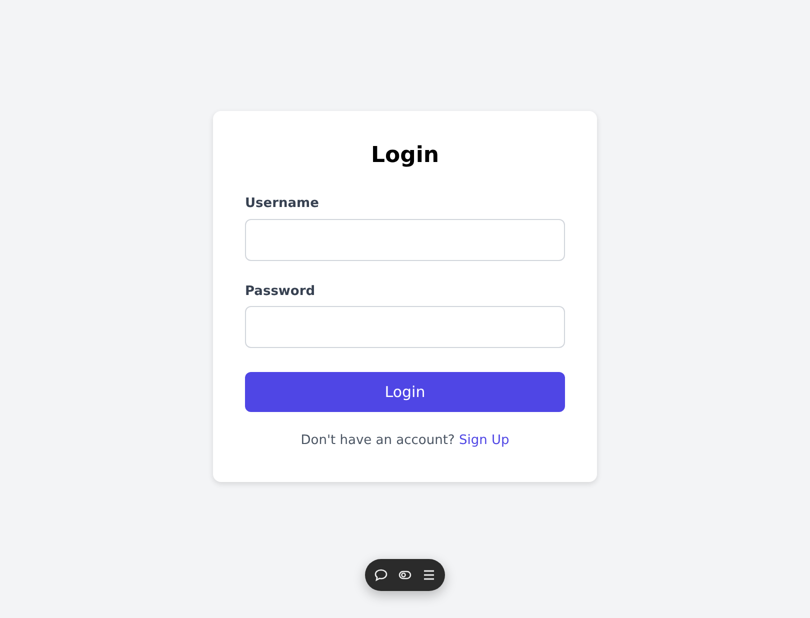 This screenshot has width=810, height=618. What do you see at coordinates (280, 291) in the screenshot?
I see `field-label: Password` at bounding box center [280, 291].